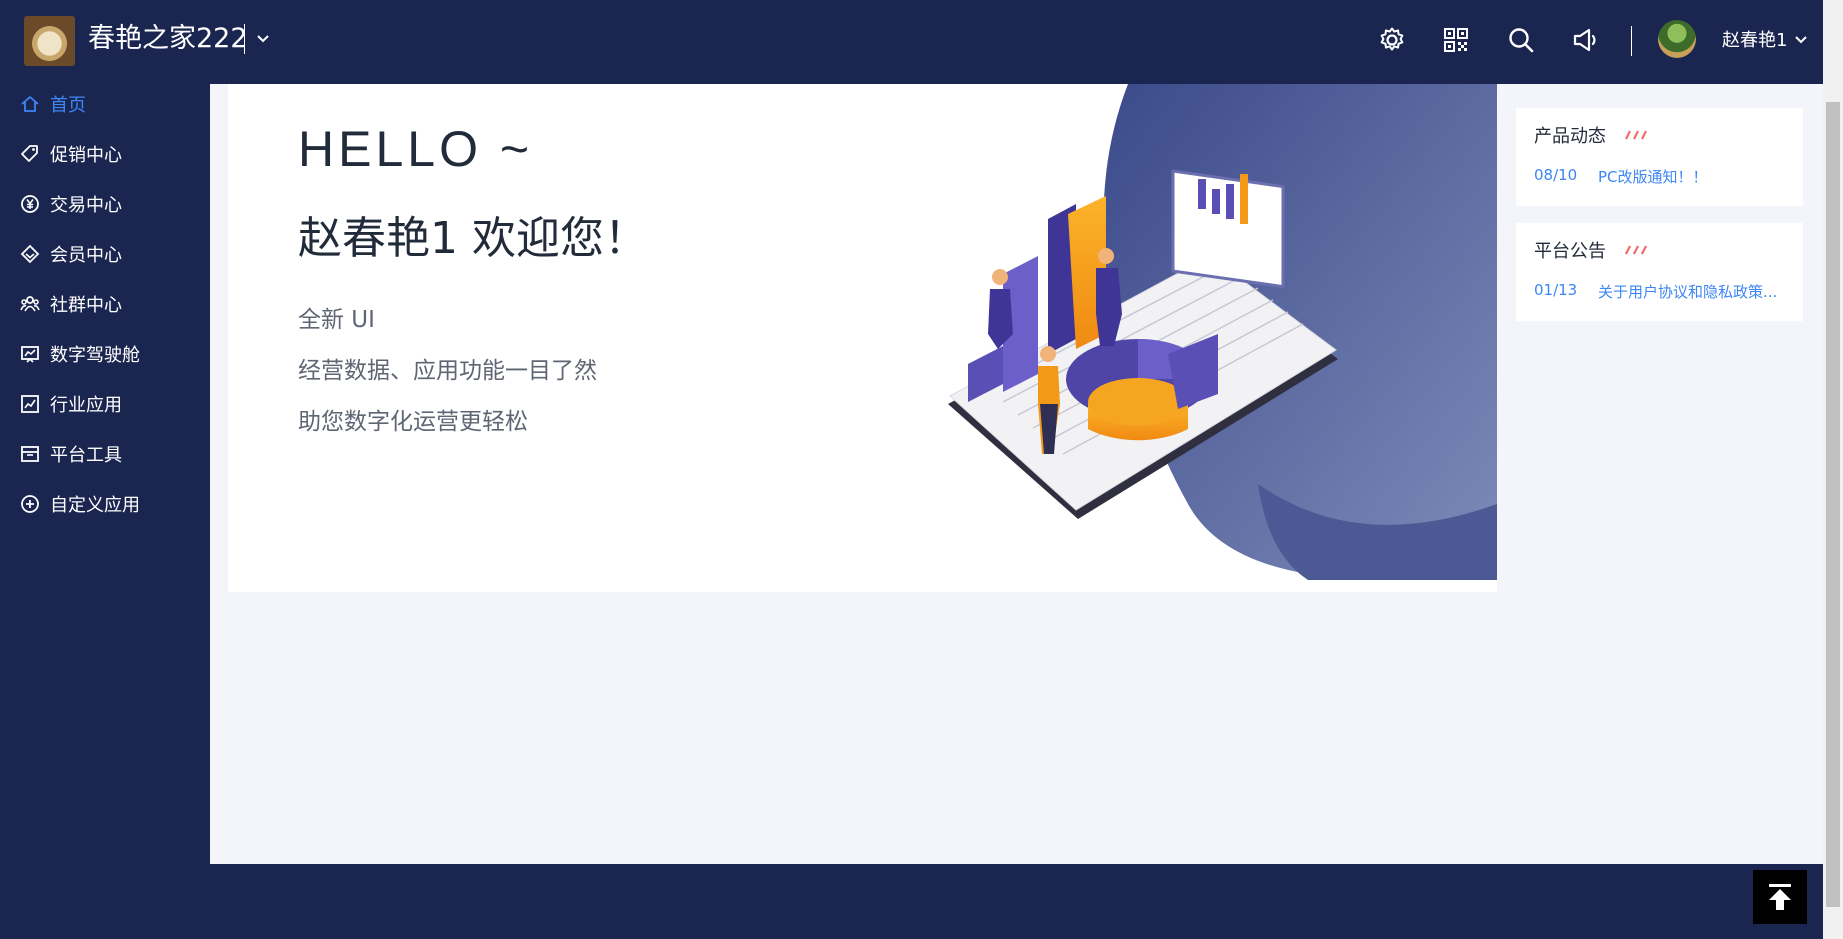 The height and width of the screenshot is (939, 1843). What do you see at coordinates (30, 254) in the screenshot?
I see `diamond-icon` at bounding box center [30, 254].